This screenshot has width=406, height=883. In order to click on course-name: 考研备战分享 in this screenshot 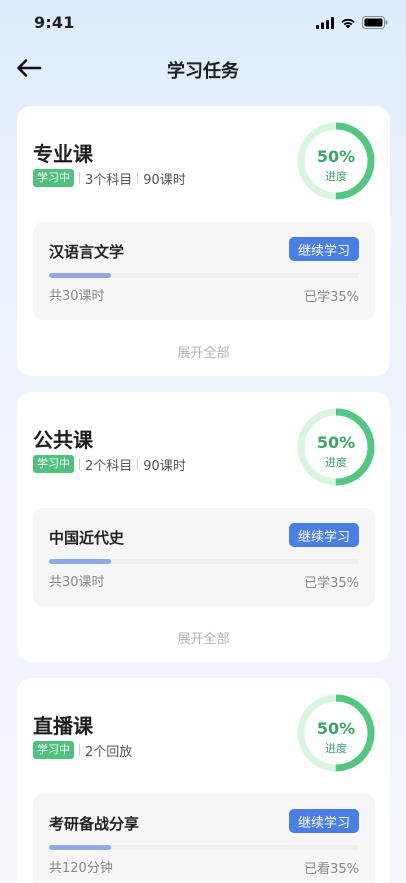, I will do `click(94, 824)`.